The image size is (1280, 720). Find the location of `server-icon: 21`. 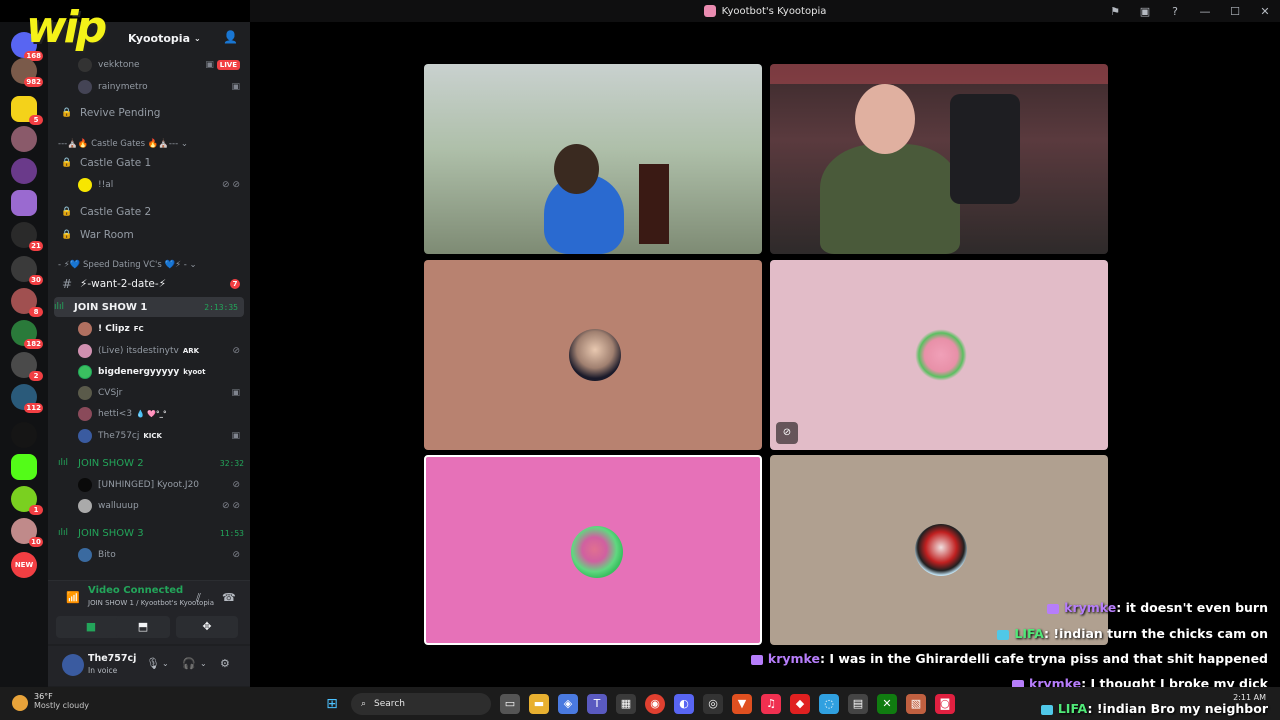

server-icon: 21 is located at coordinates (27, 236).